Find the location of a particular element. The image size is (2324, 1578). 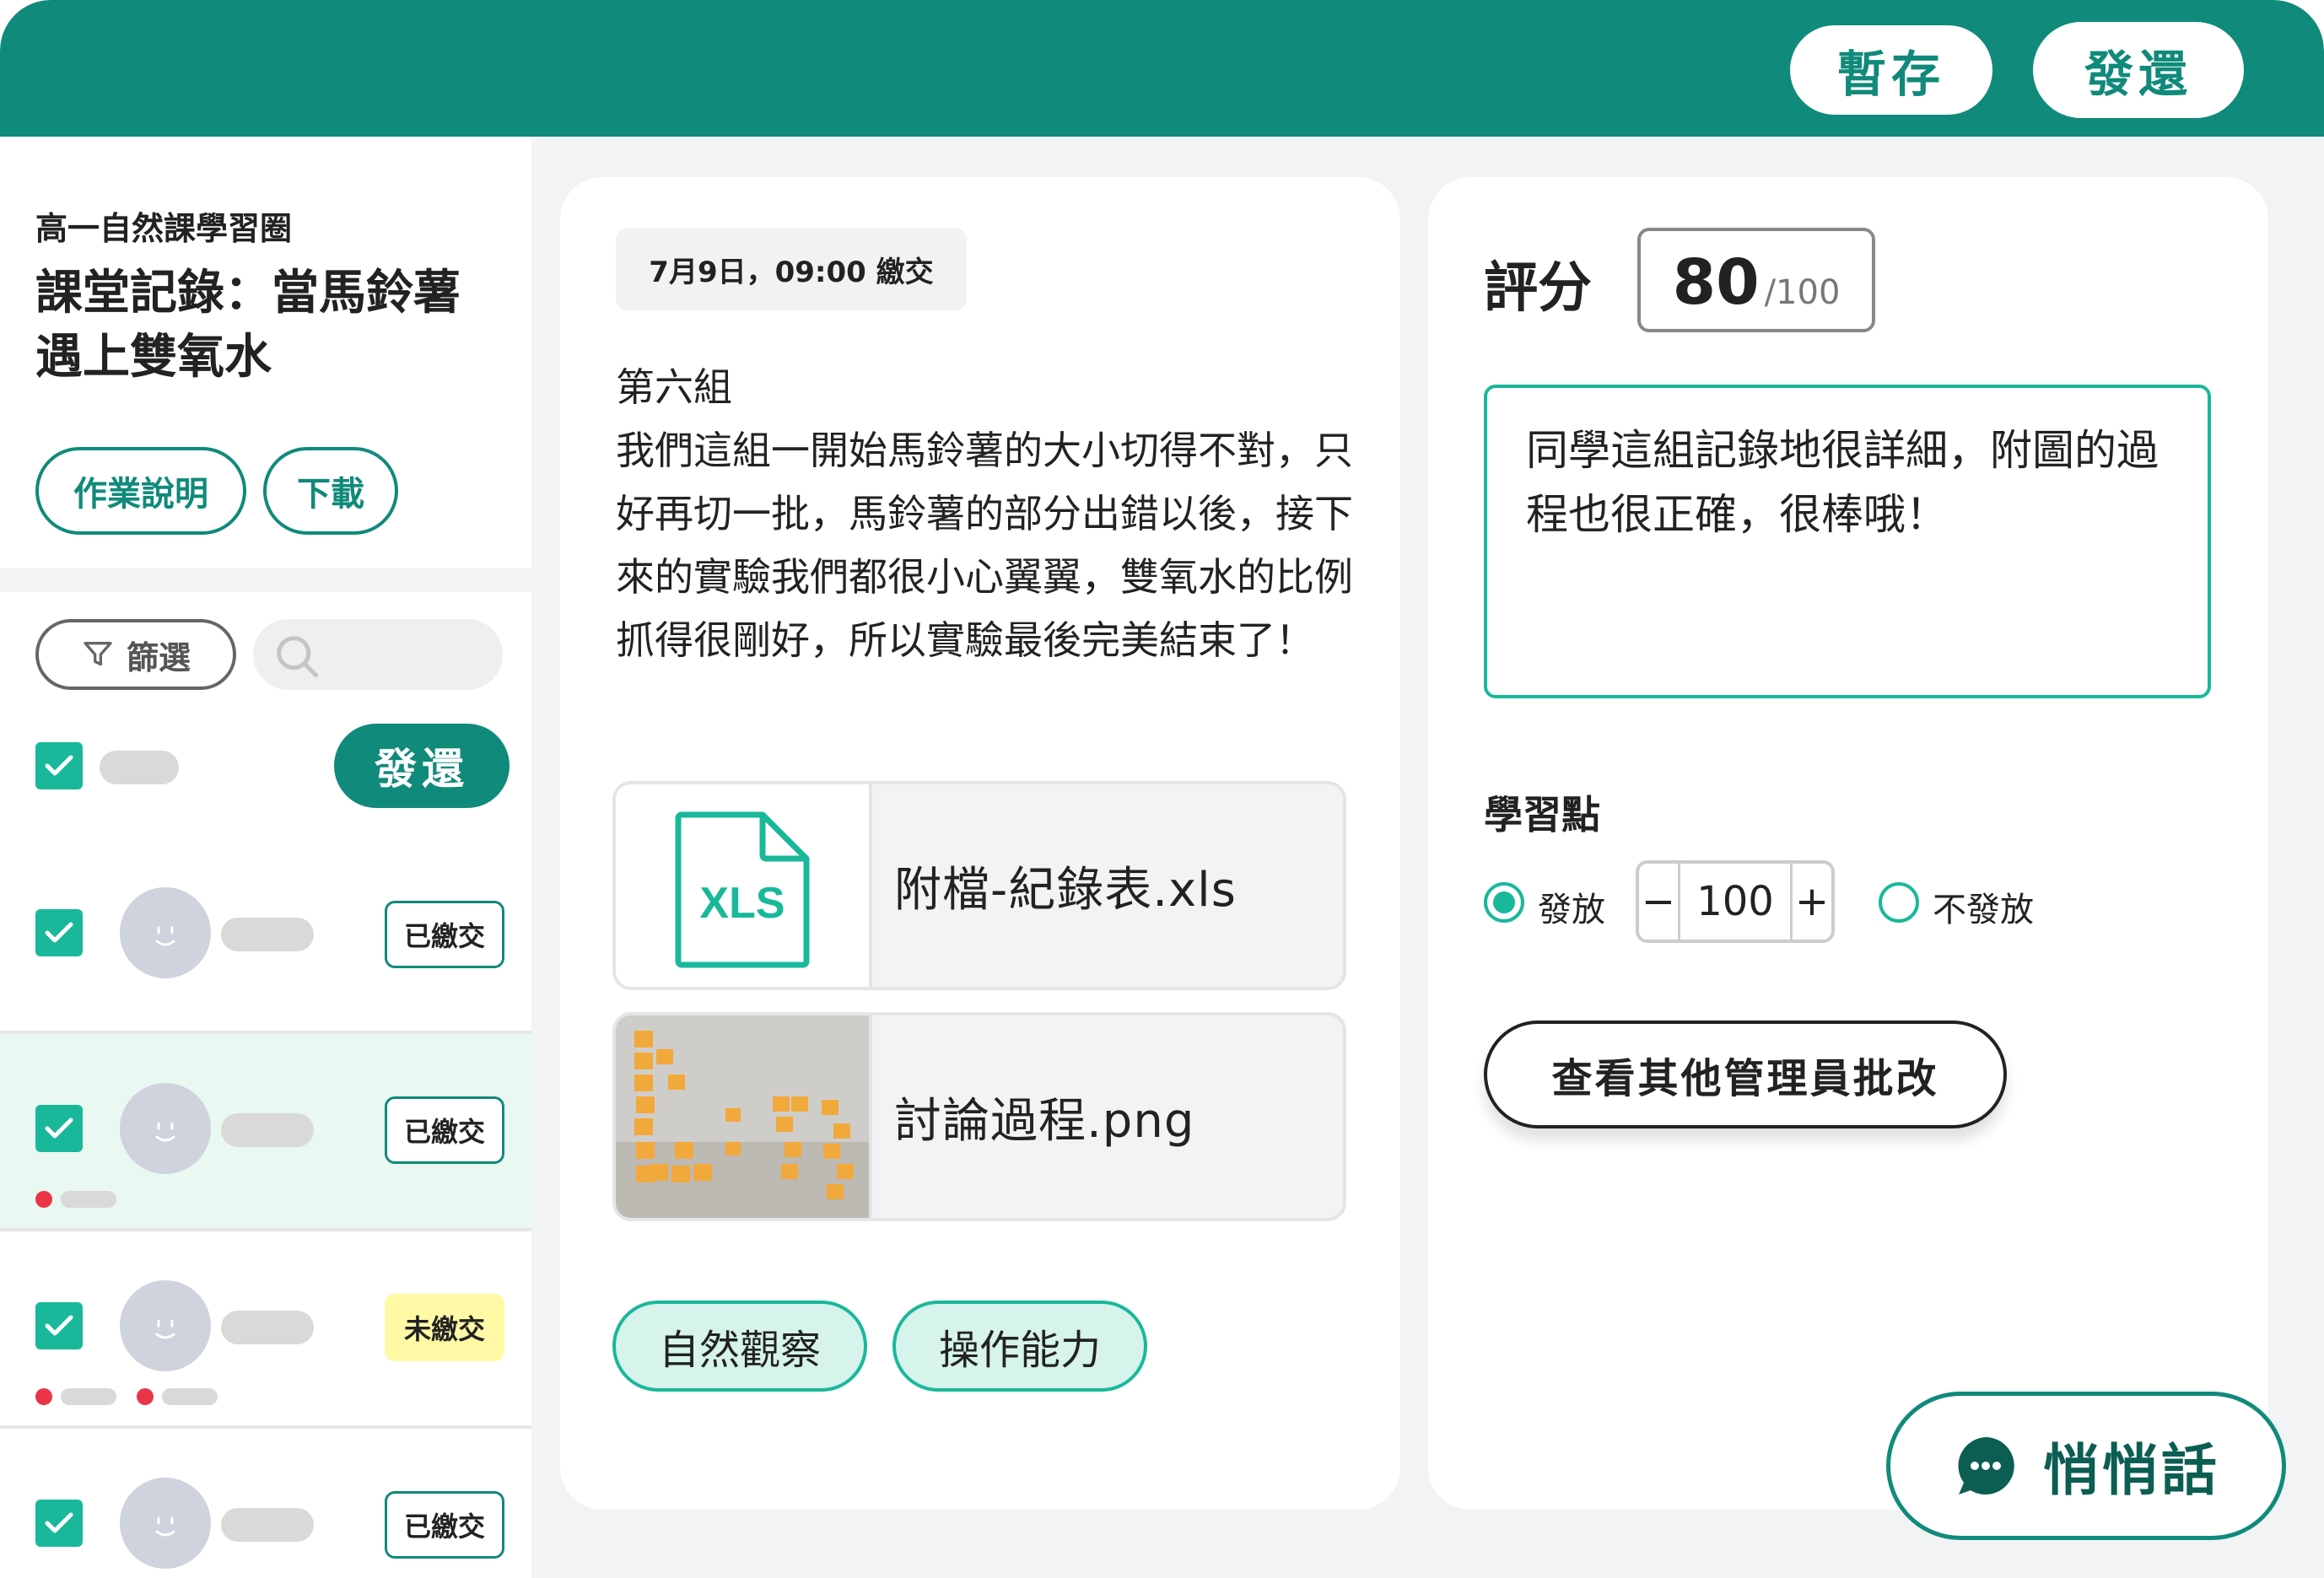

search-input is located at coordinates (378, 654).